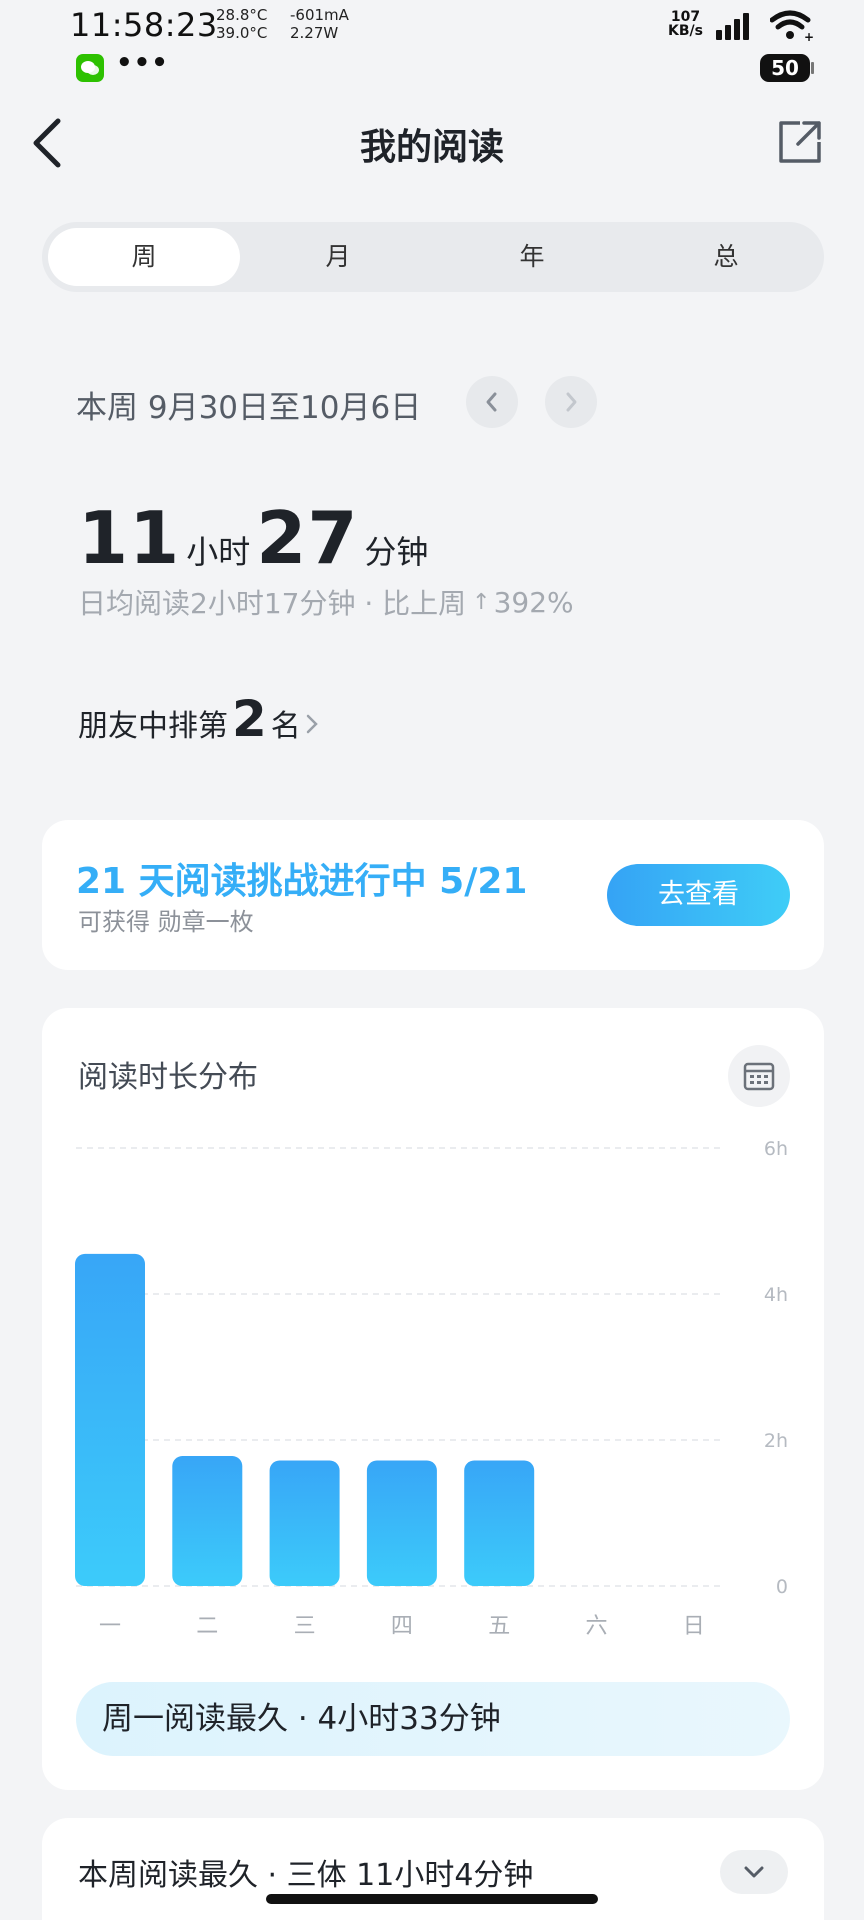 The image size is (864, 1920). Describe the element at coordinates (144, 25) in the screenshot. I see `status-time: 11:58:23` at that location.